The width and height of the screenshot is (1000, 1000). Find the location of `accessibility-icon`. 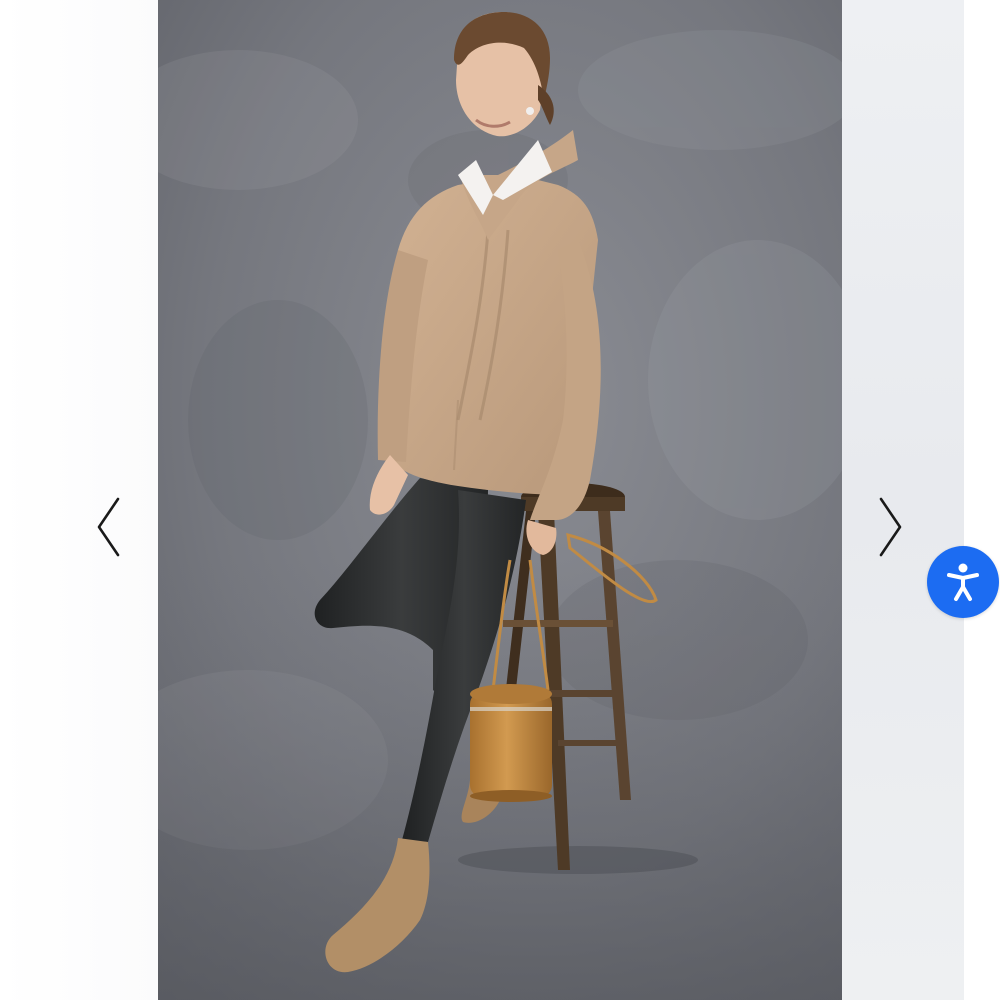

accessibility-icon is located at coordinates (963, 582).